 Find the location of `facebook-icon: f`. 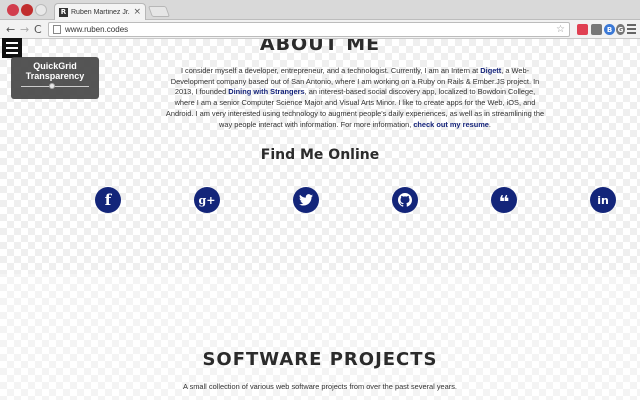

facebook-icon: f is located at coordinates (108, 200).